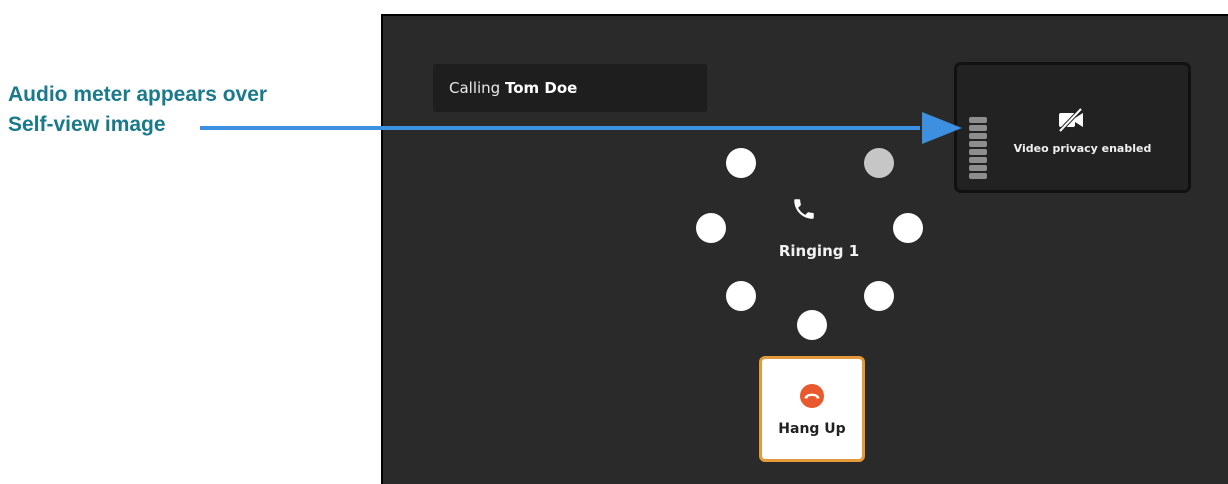  What do you see at coordinates (87, 124) in the screenshot?
I see `annotation-line-2: Self-view image` at bounding box center [87, 124].